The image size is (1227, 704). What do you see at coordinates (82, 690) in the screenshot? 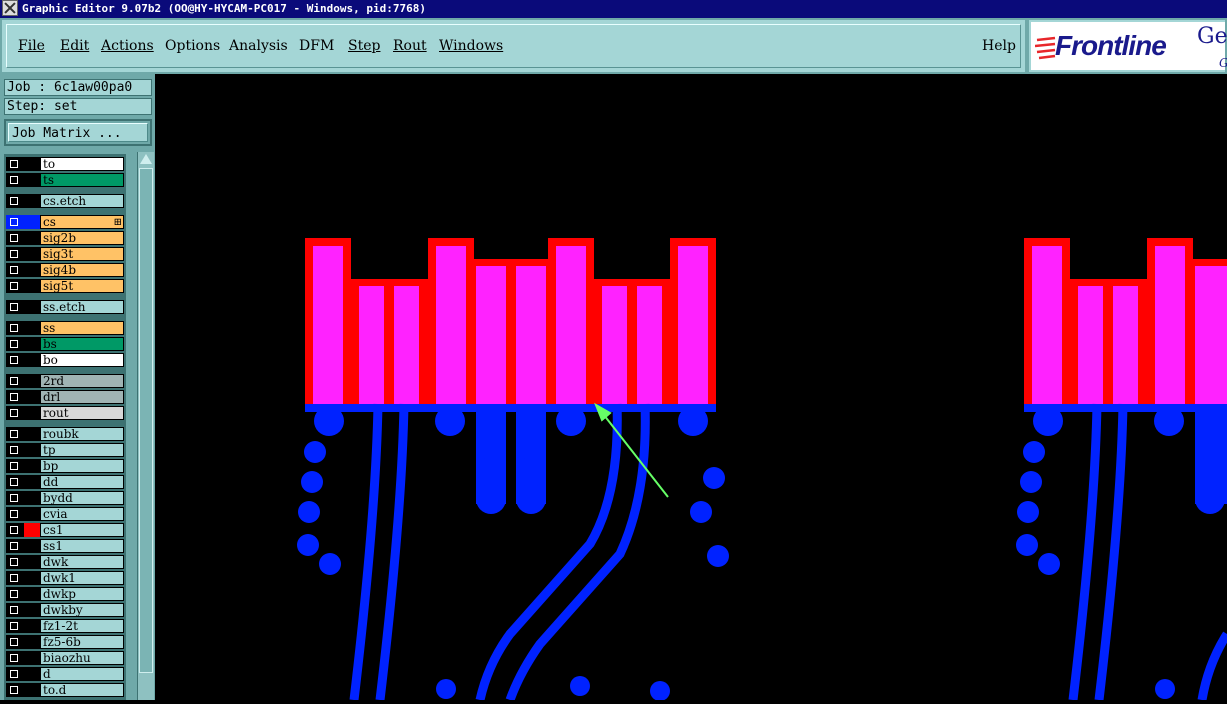
I see `layer-name: to.d` at bounding box center [82, 690].